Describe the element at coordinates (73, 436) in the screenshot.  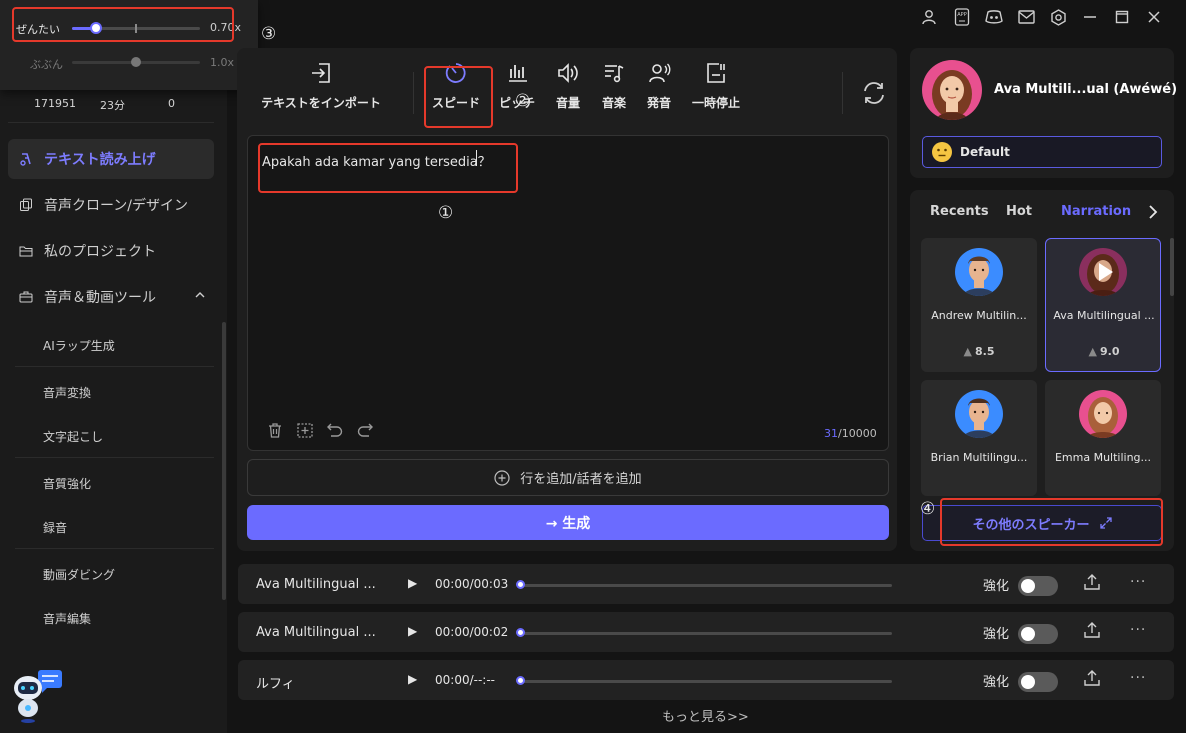
I see `sidebar-subitem-transcribe: 文字起こし` at that location.